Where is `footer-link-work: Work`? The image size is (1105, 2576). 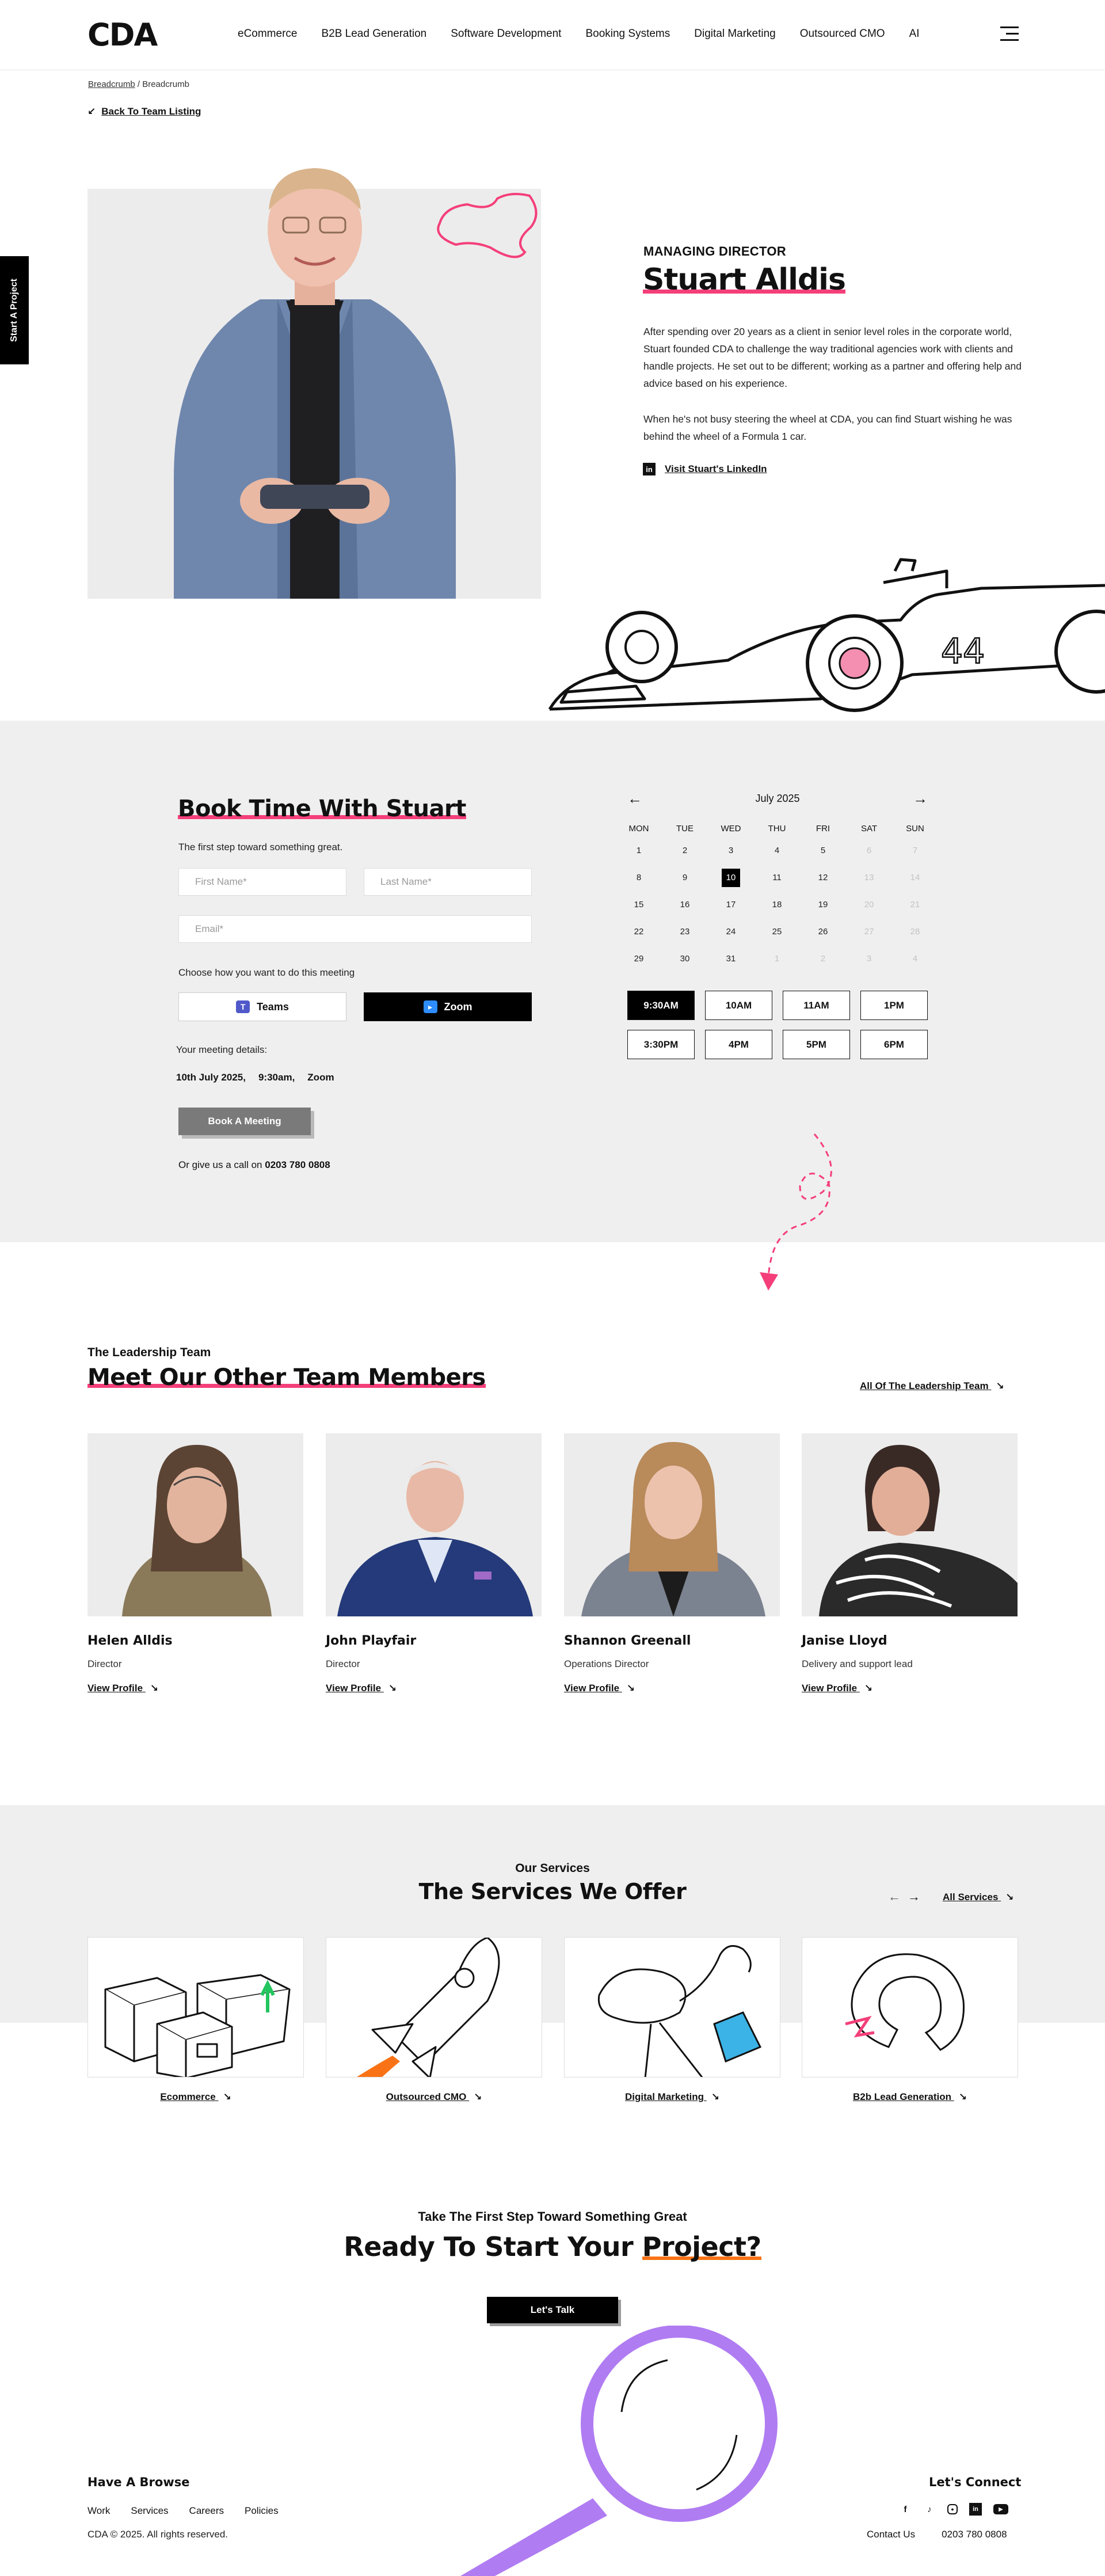 footer-link-work: Work is located at coordinates (99, 2511).